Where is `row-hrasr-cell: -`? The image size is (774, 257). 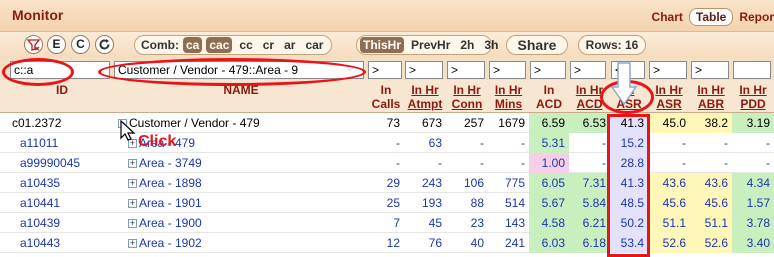
row-hrasr-cell: - is located at coordinates (684, 163).